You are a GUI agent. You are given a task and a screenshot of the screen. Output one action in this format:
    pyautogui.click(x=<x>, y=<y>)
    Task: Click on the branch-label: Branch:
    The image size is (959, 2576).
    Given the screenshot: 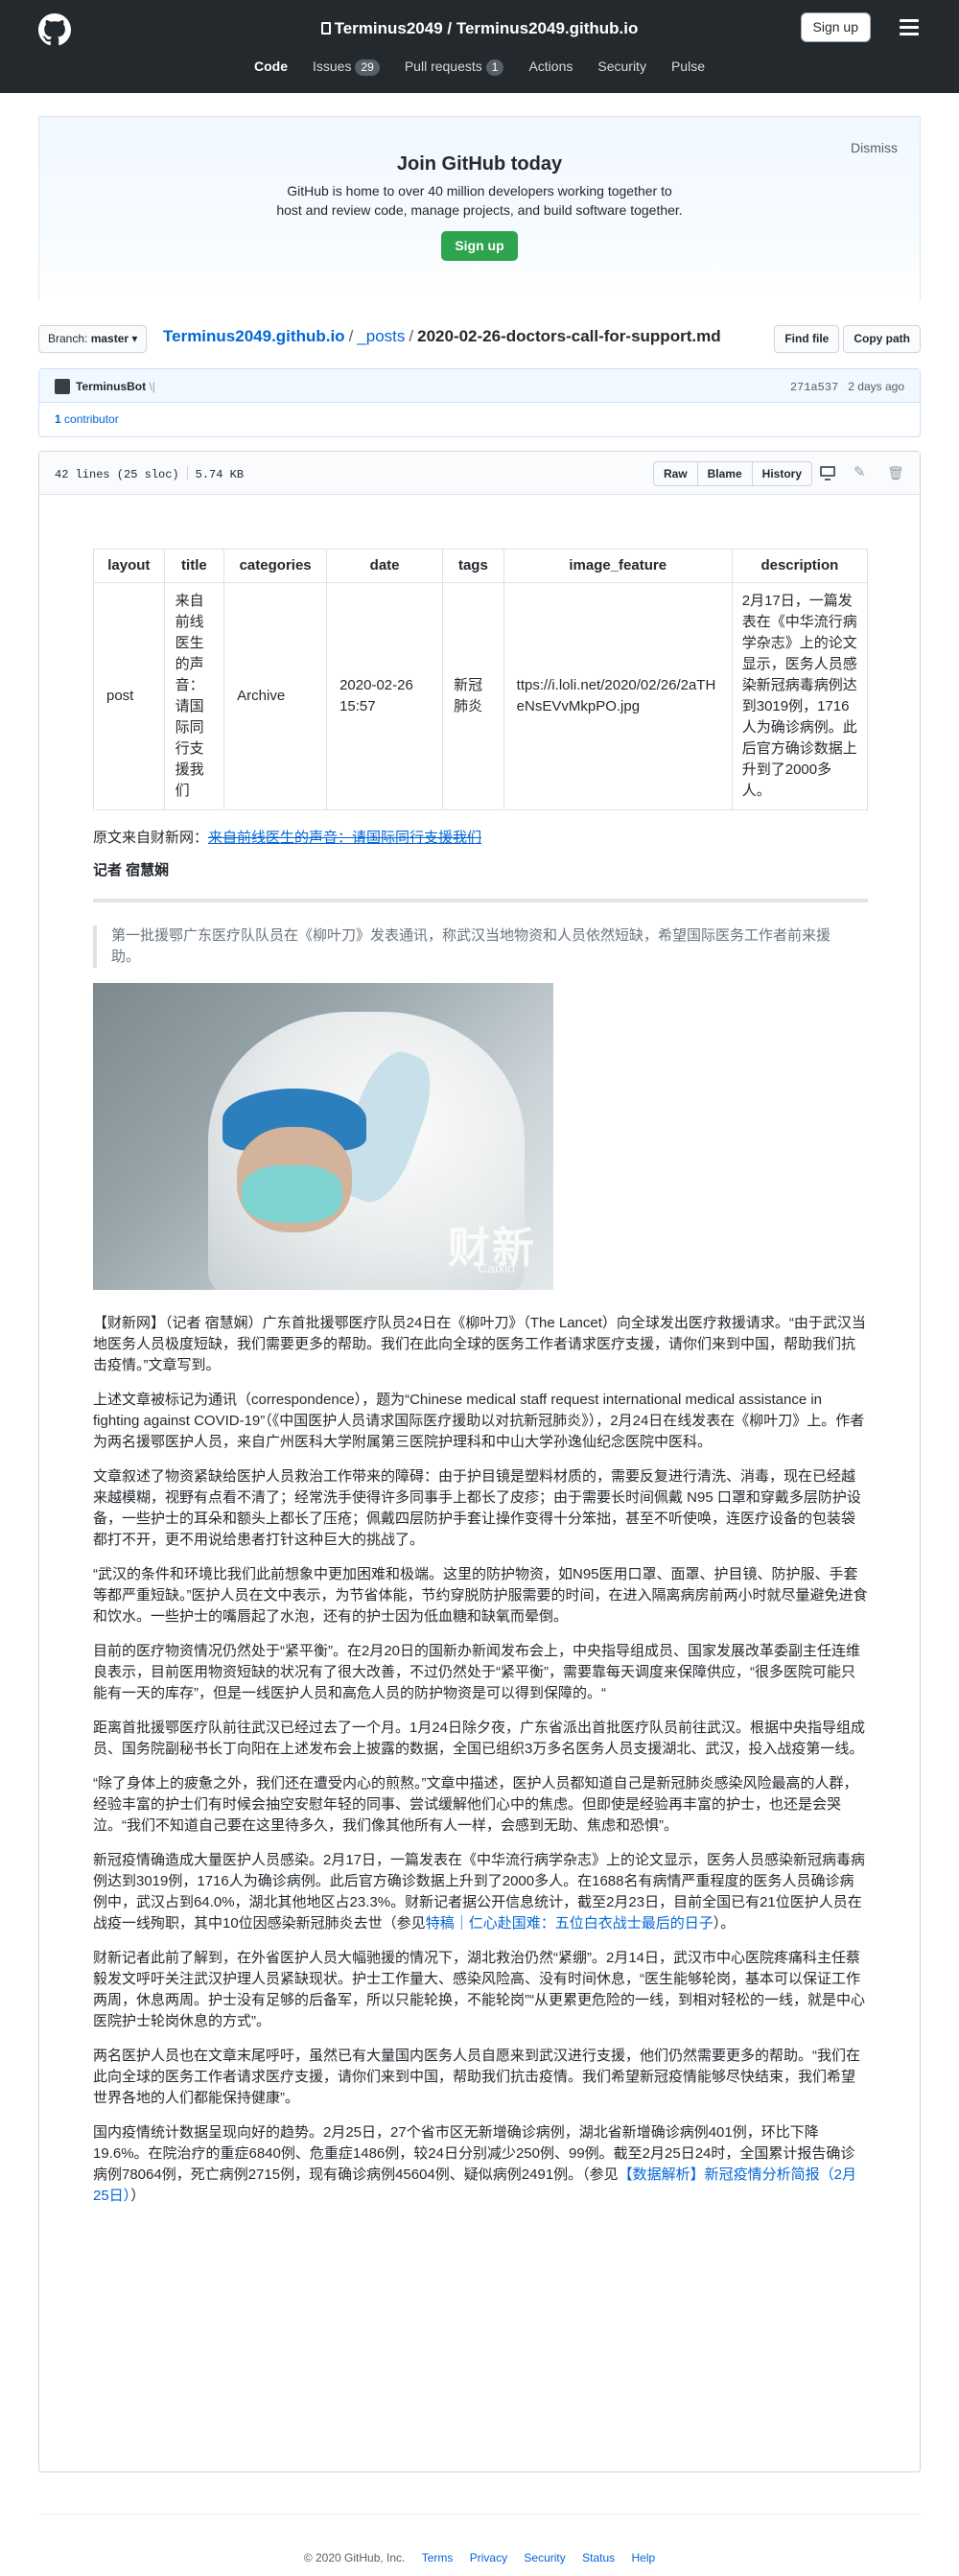 What is the action you would take?
    pyautogui.click(x=68, y=338)
    